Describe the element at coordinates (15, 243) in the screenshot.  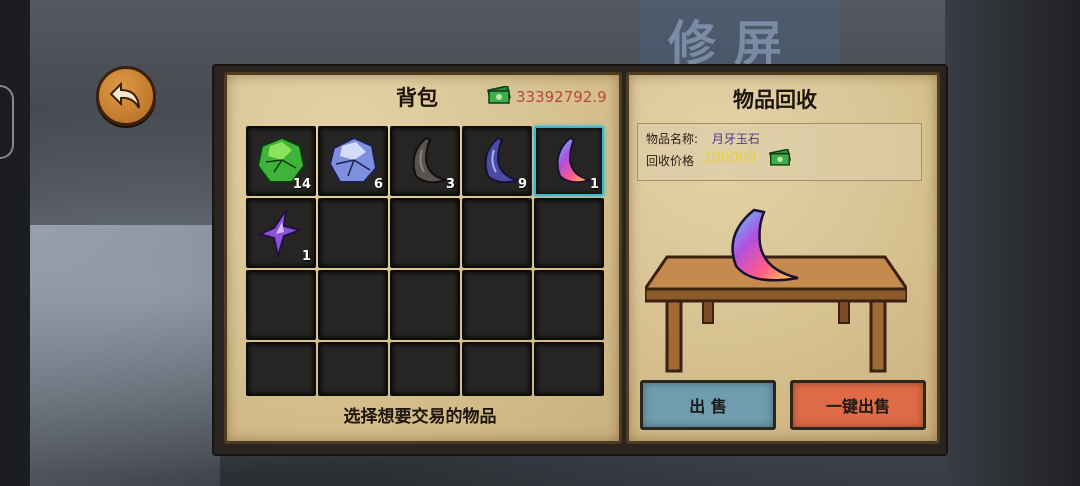
I see `screen-edge` at that location.